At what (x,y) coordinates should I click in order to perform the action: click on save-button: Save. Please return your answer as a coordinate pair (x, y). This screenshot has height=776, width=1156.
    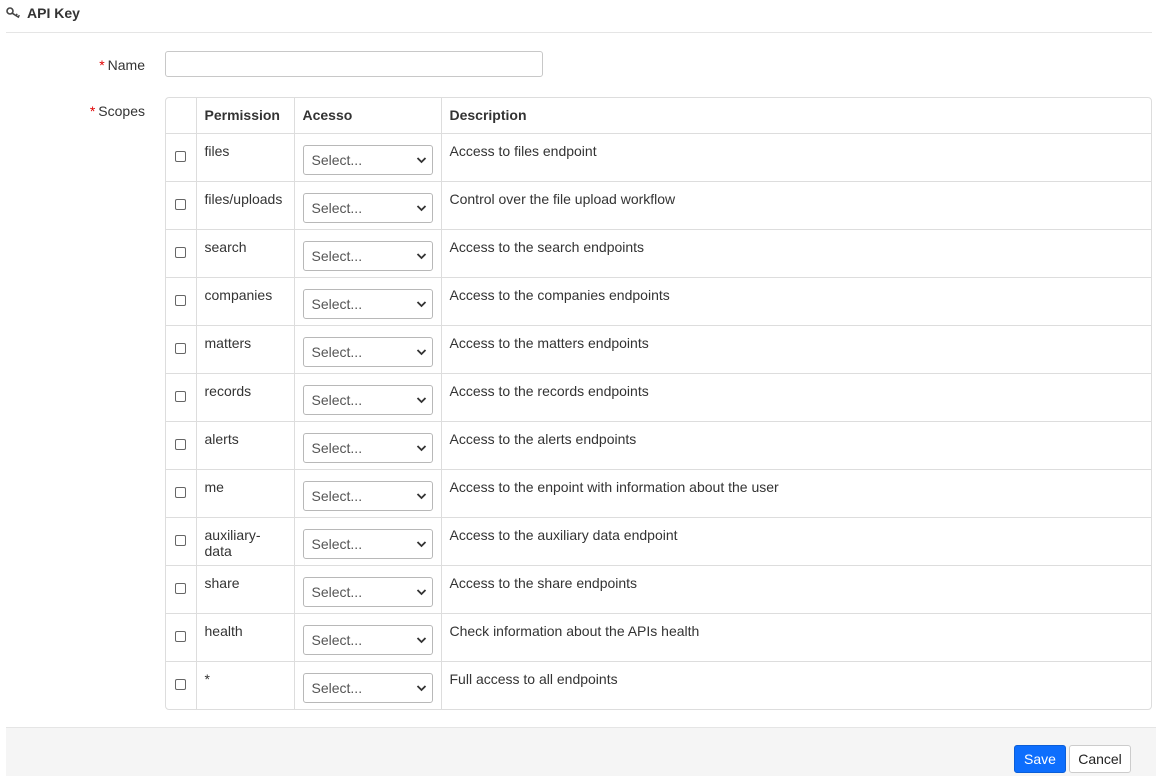
    Looking at the image, I should click on (1040, 759).